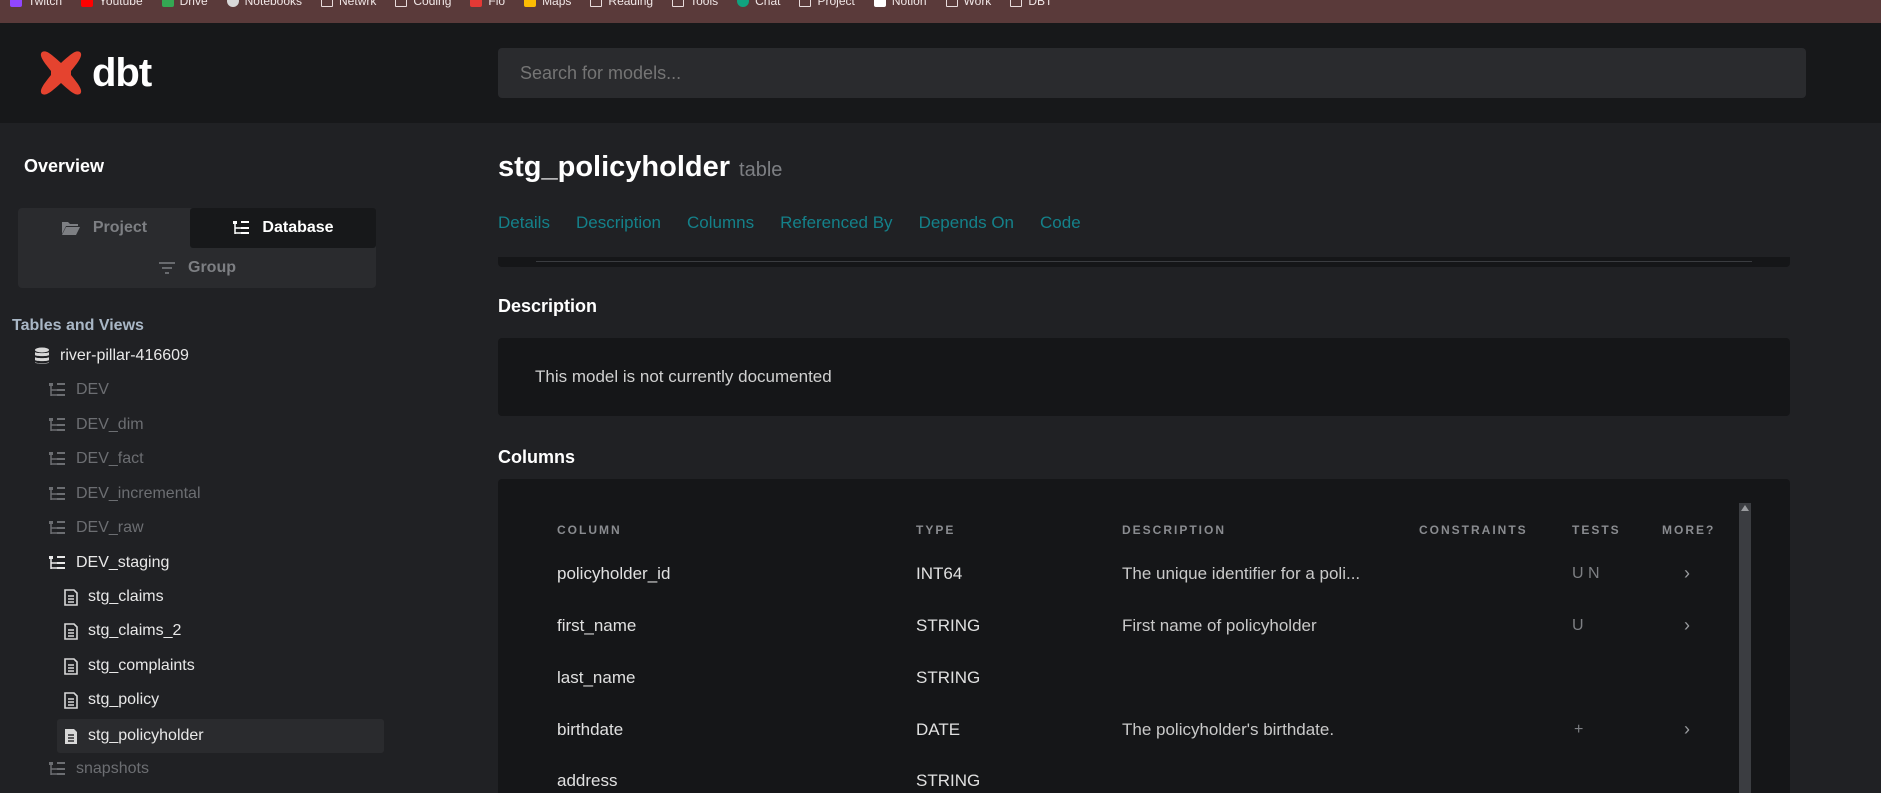 The width and height of the screenshot is (1881, 793). I want to click on bookmark-notion: Notion, so click(900, 4).